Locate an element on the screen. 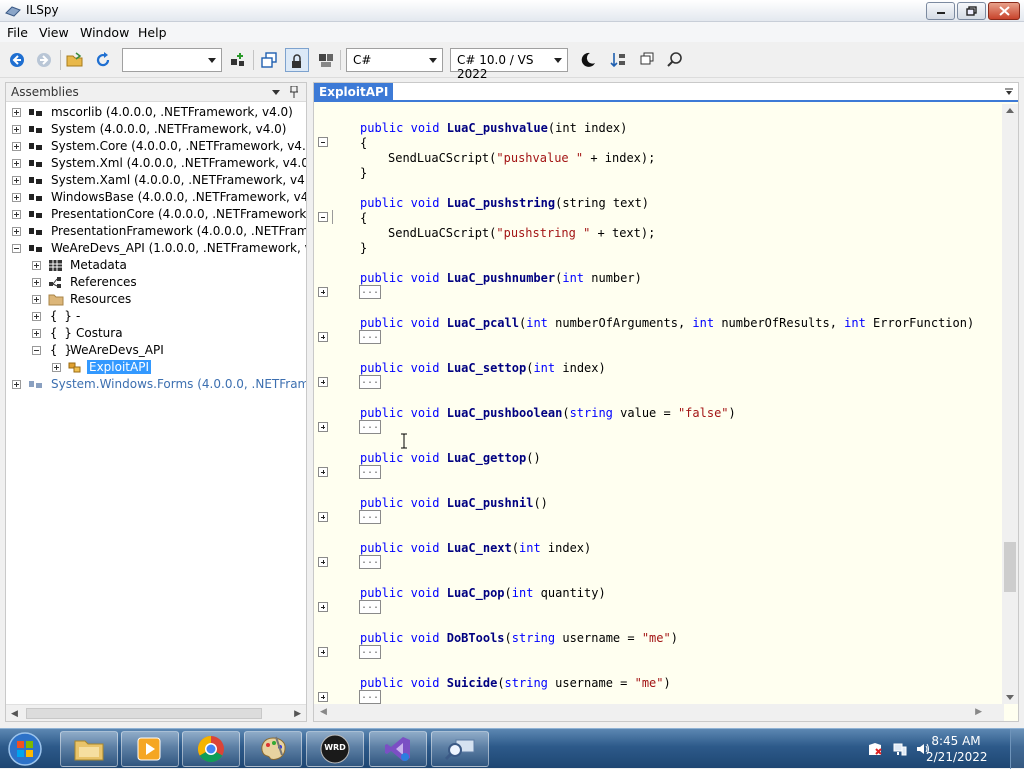 The width and height of the screenshot is (1024, 769). tree-item-namespace-empty: { } - is located at coordinates (156, 316).